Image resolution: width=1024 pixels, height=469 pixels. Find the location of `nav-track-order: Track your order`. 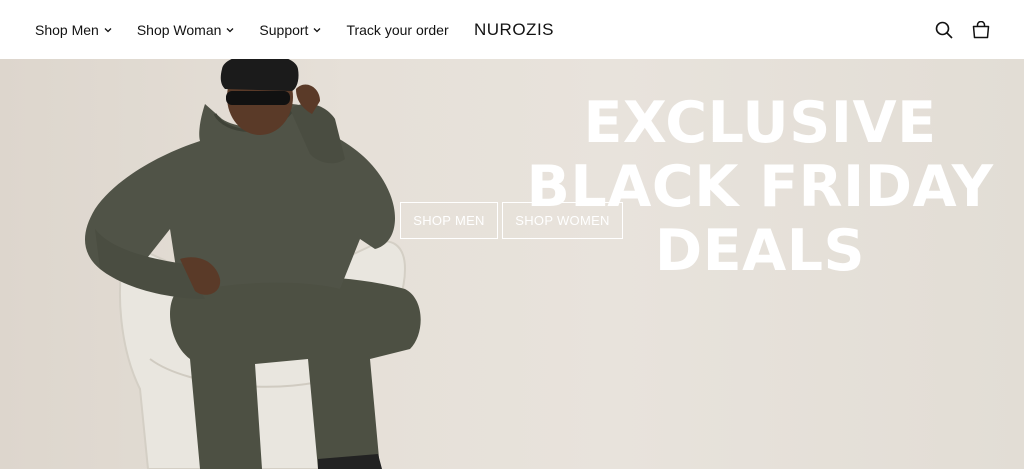

nav-track-order: Track your order is located at coordinates (397, 30).